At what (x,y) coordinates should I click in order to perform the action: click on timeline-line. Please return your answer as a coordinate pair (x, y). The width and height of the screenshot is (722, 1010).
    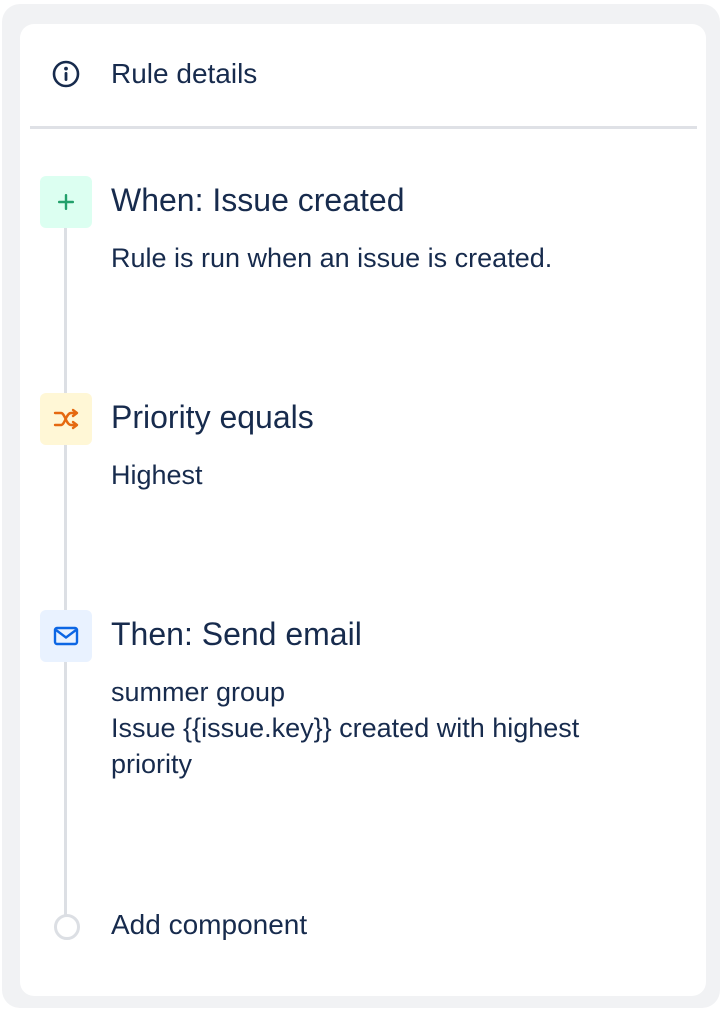
    Looking at the image, I should click on (65, 560).